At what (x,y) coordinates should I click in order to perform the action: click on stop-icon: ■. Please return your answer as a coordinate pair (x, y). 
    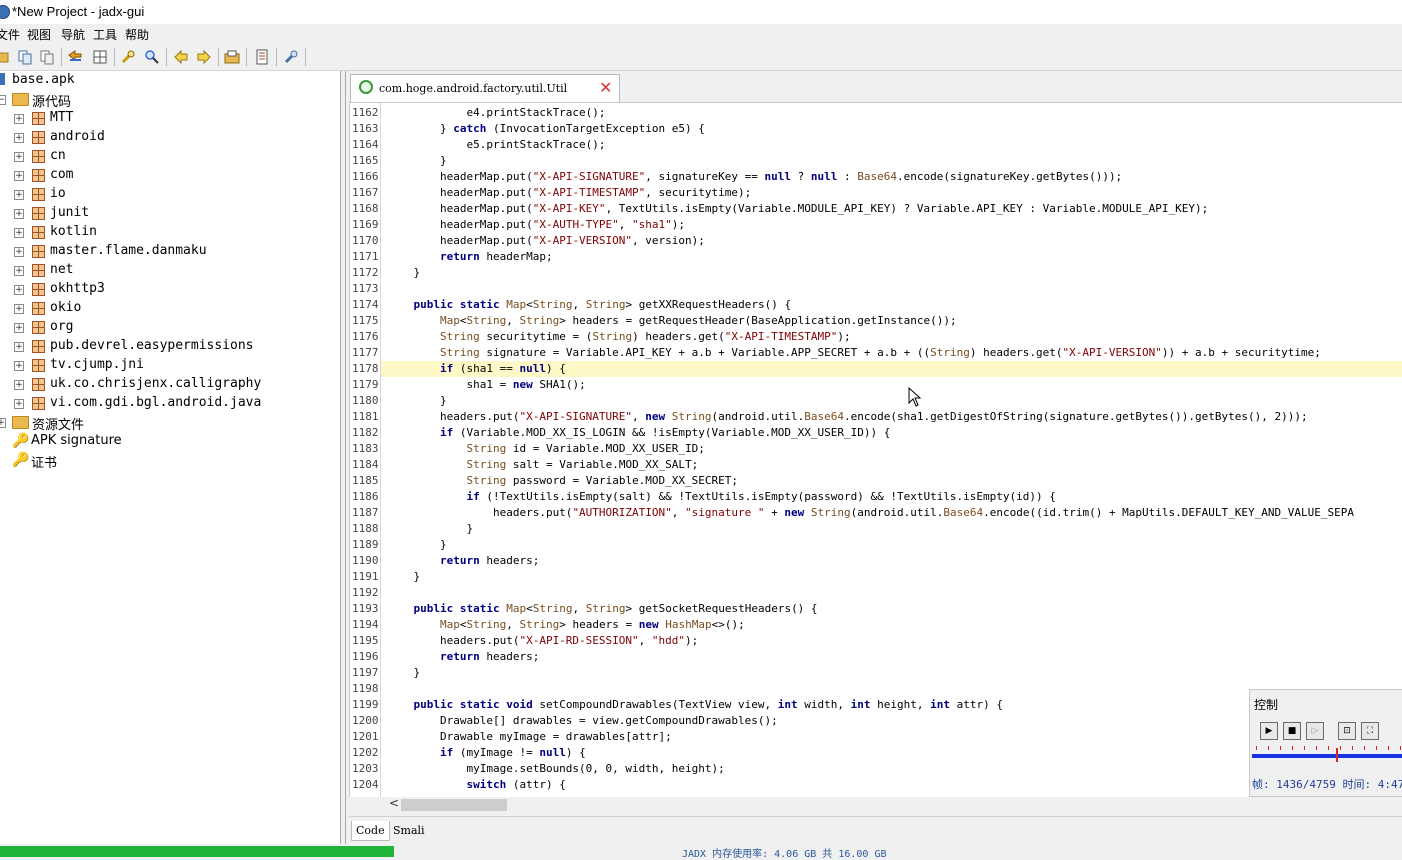
    Looking at the image, I should click on (1292, 731).